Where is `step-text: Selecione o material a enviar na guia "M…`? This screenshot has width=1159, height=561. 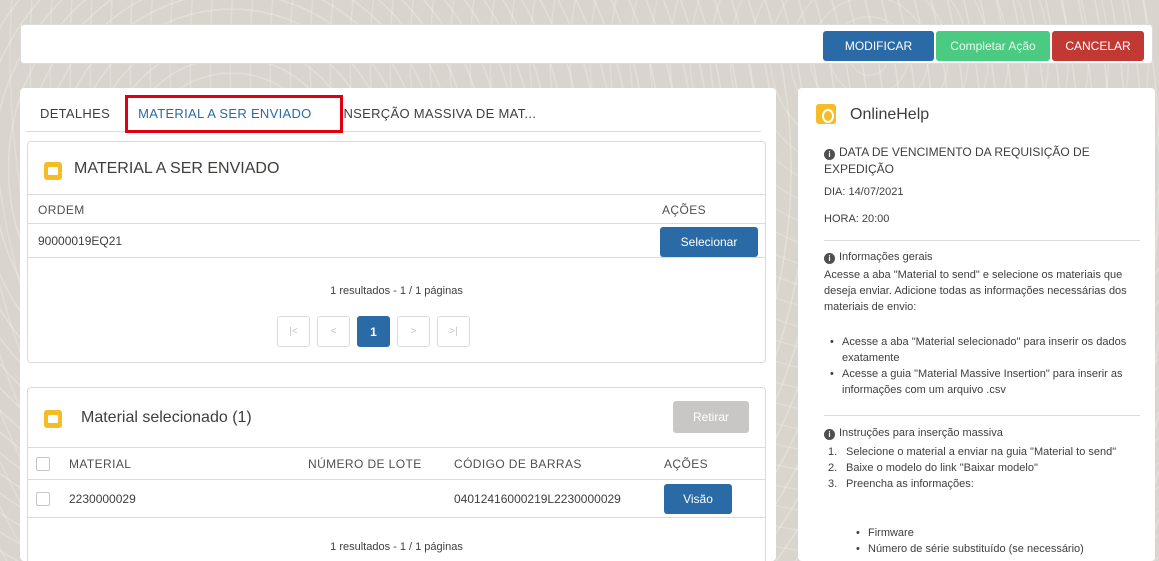
step-text: Selecione o material a enviar na guia "M… is located at coordinates (981, 452).